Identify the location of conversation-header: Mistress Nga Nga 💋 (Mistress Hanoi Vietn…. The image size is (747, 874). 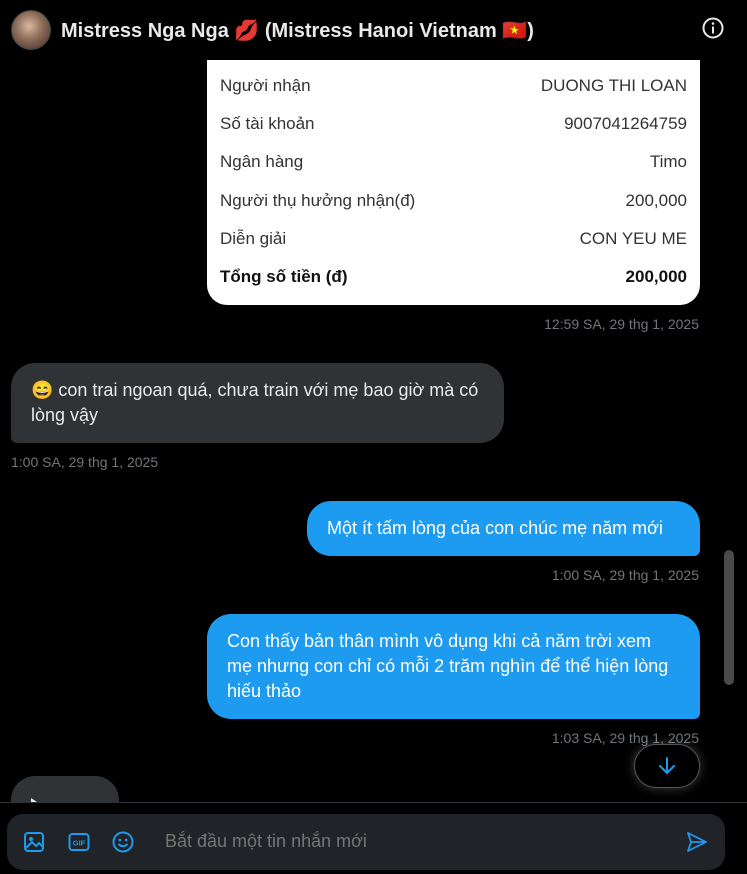
(373, 30).